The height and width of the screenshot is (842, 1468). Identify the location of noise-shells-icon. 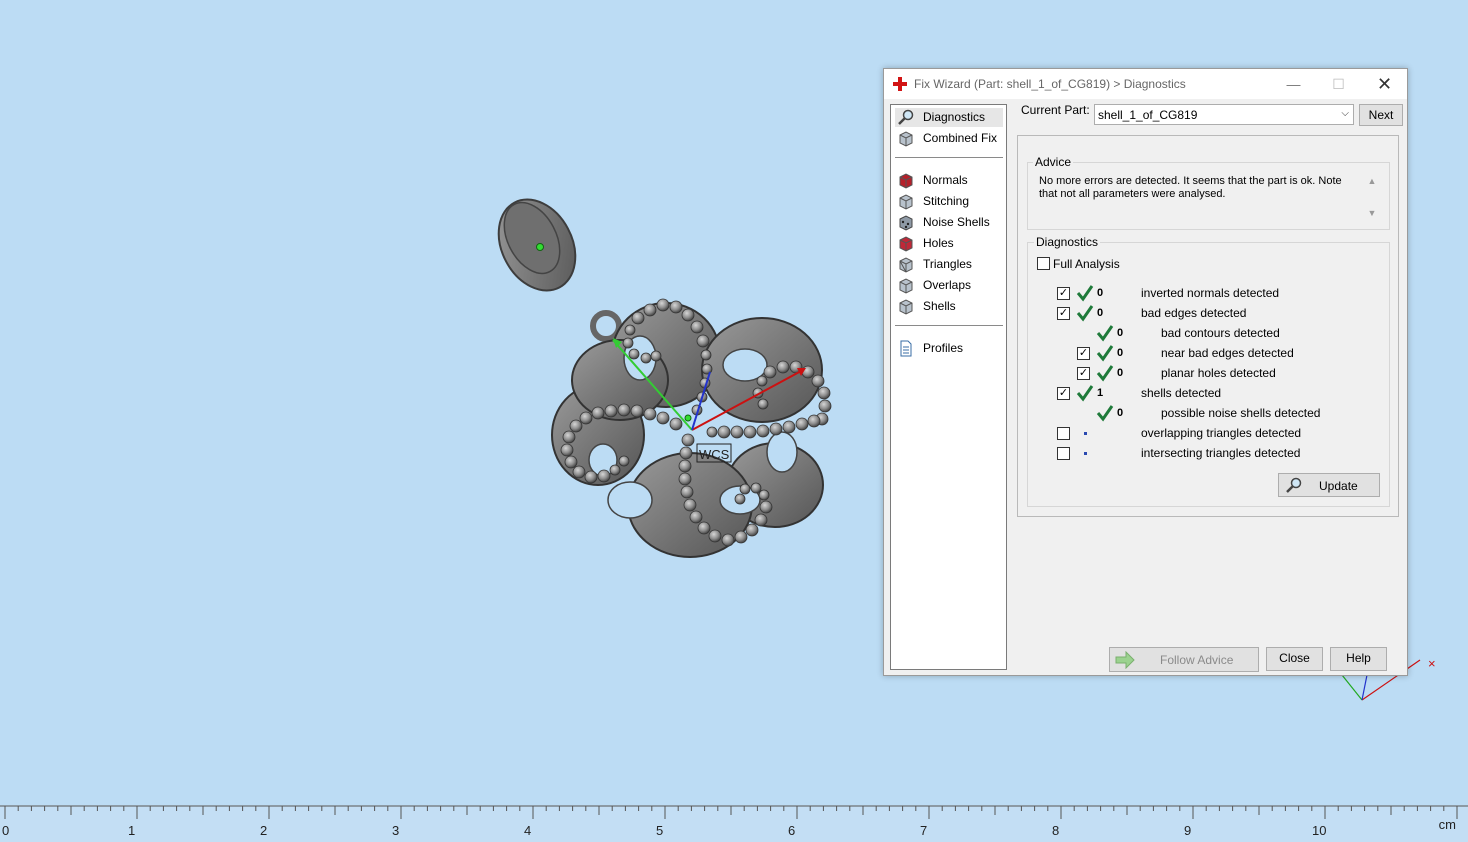
(906, 223).